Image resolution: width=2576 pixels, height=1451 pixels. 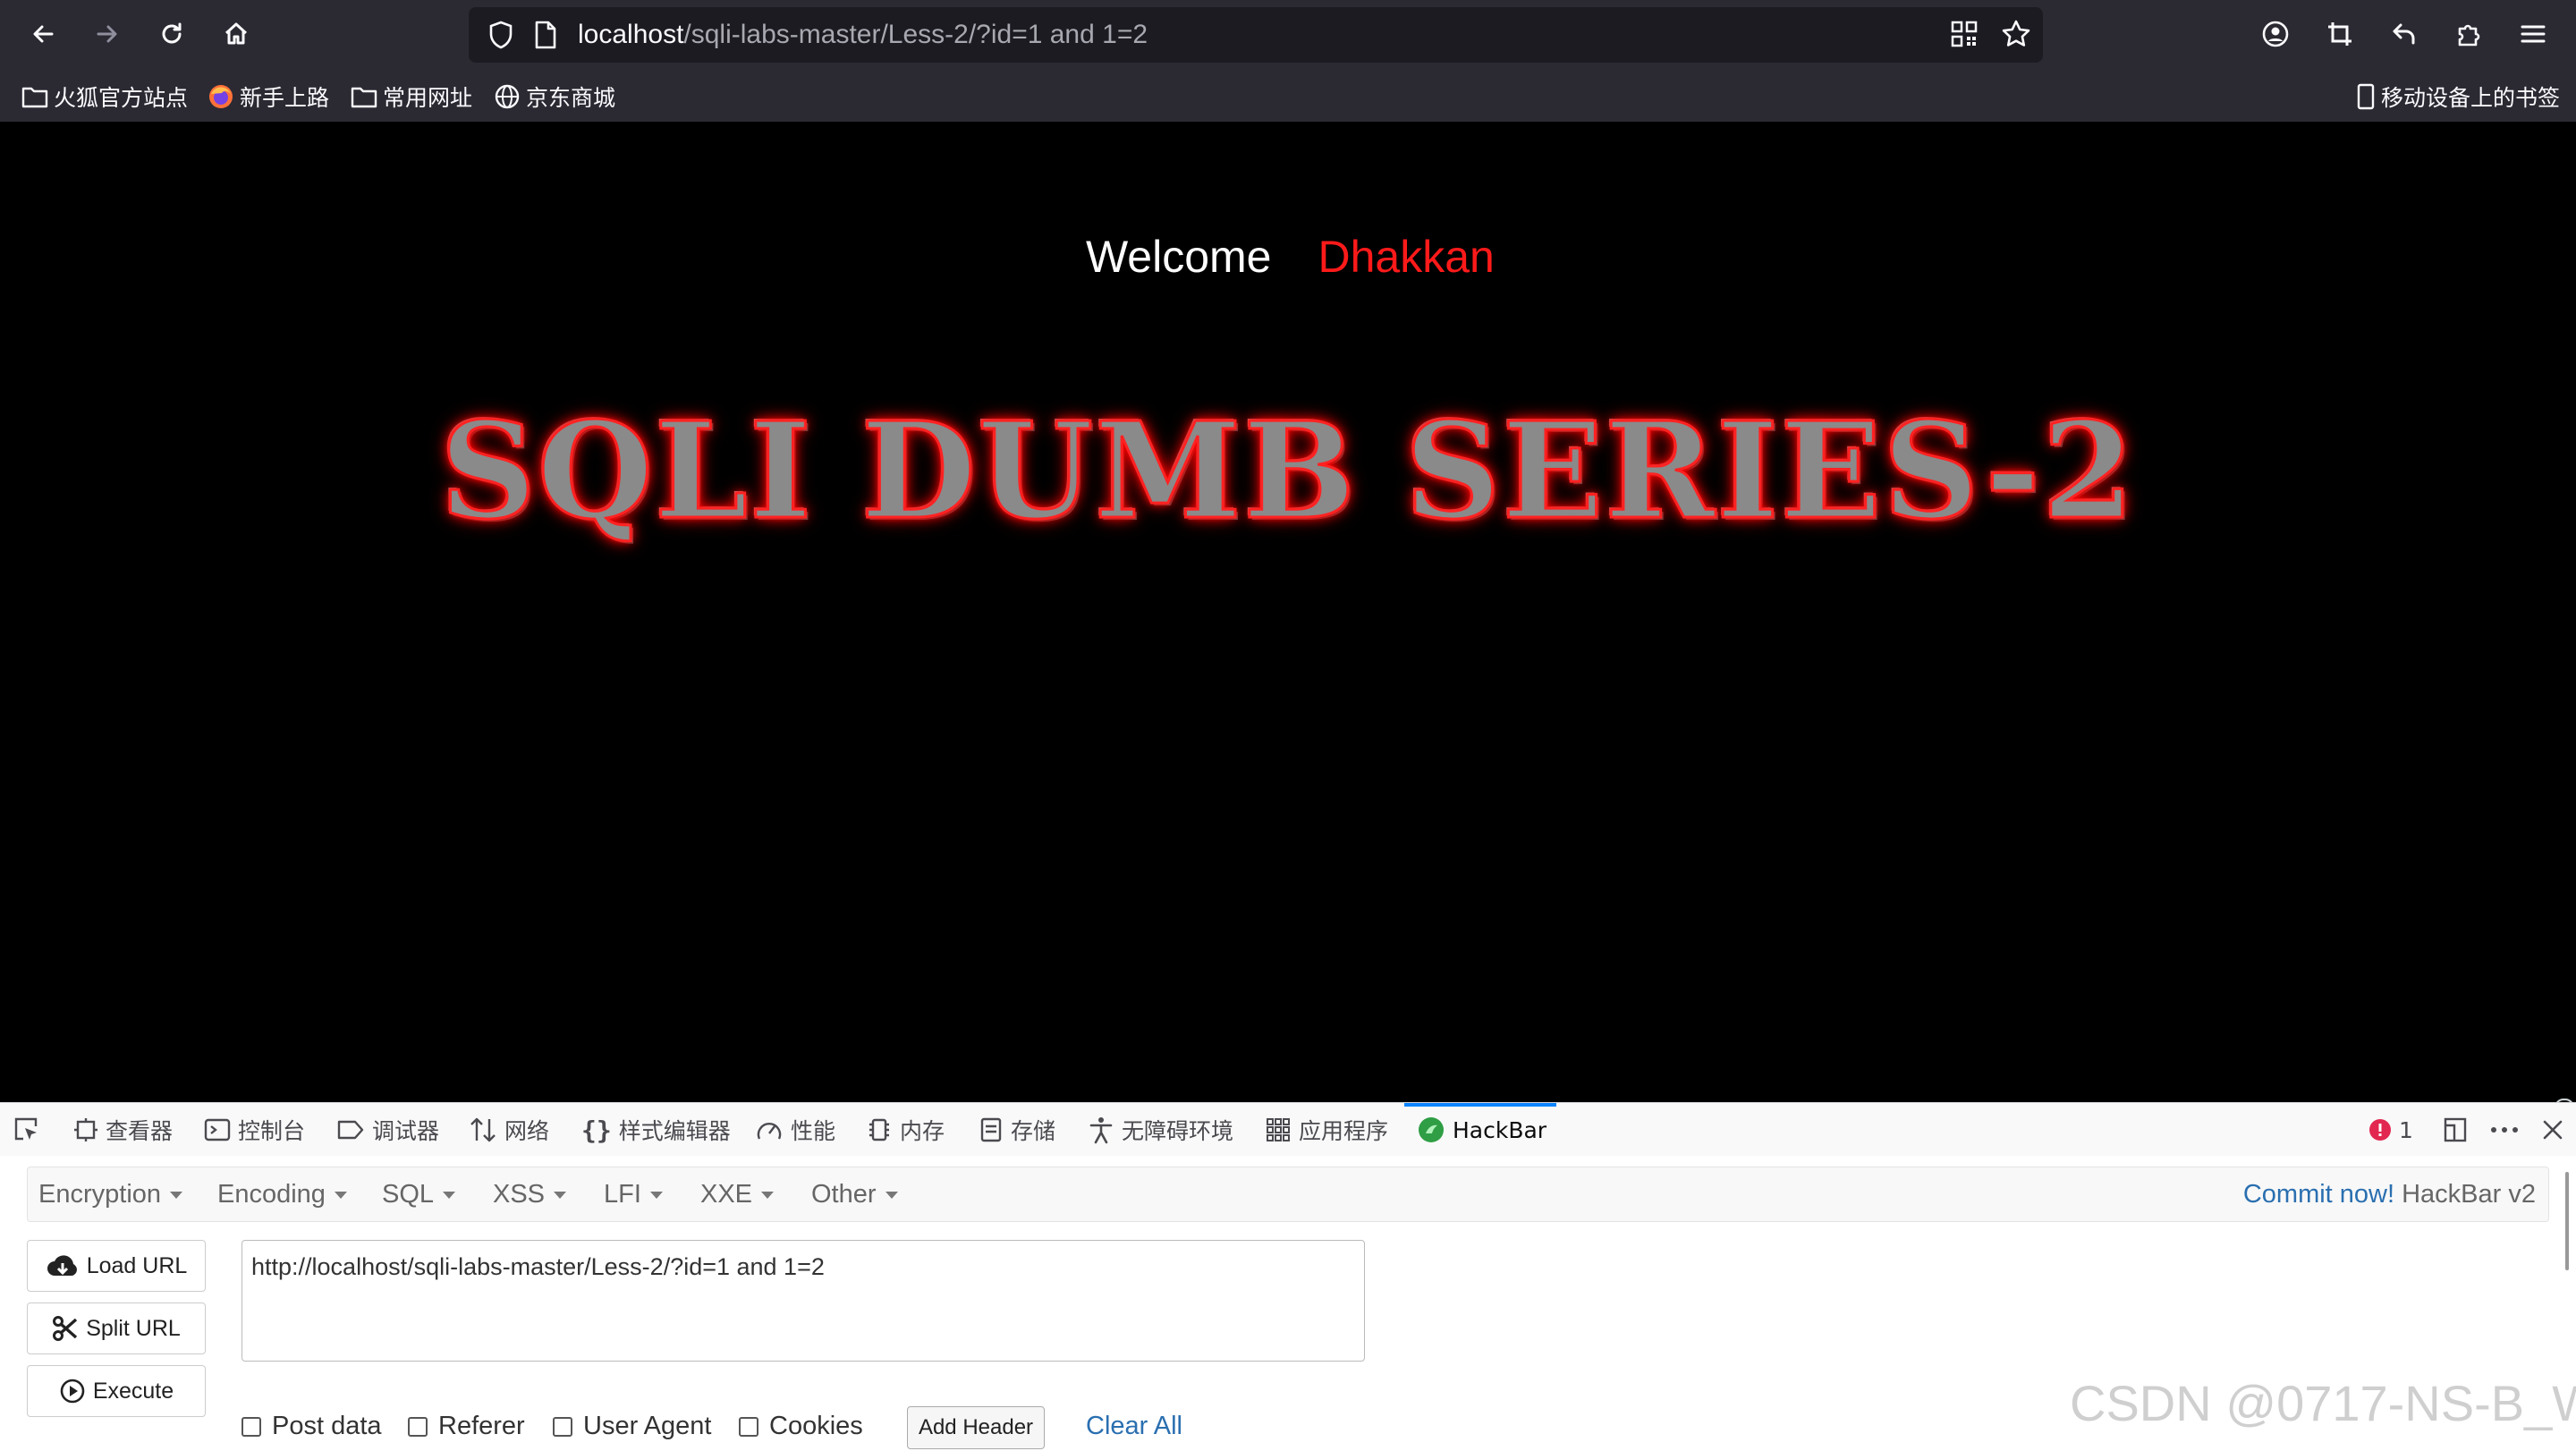 What do you see at coordinates (527, 1131) in the screenshot?
I see `tab-label: 网络` at bounding box center [527, 1131].